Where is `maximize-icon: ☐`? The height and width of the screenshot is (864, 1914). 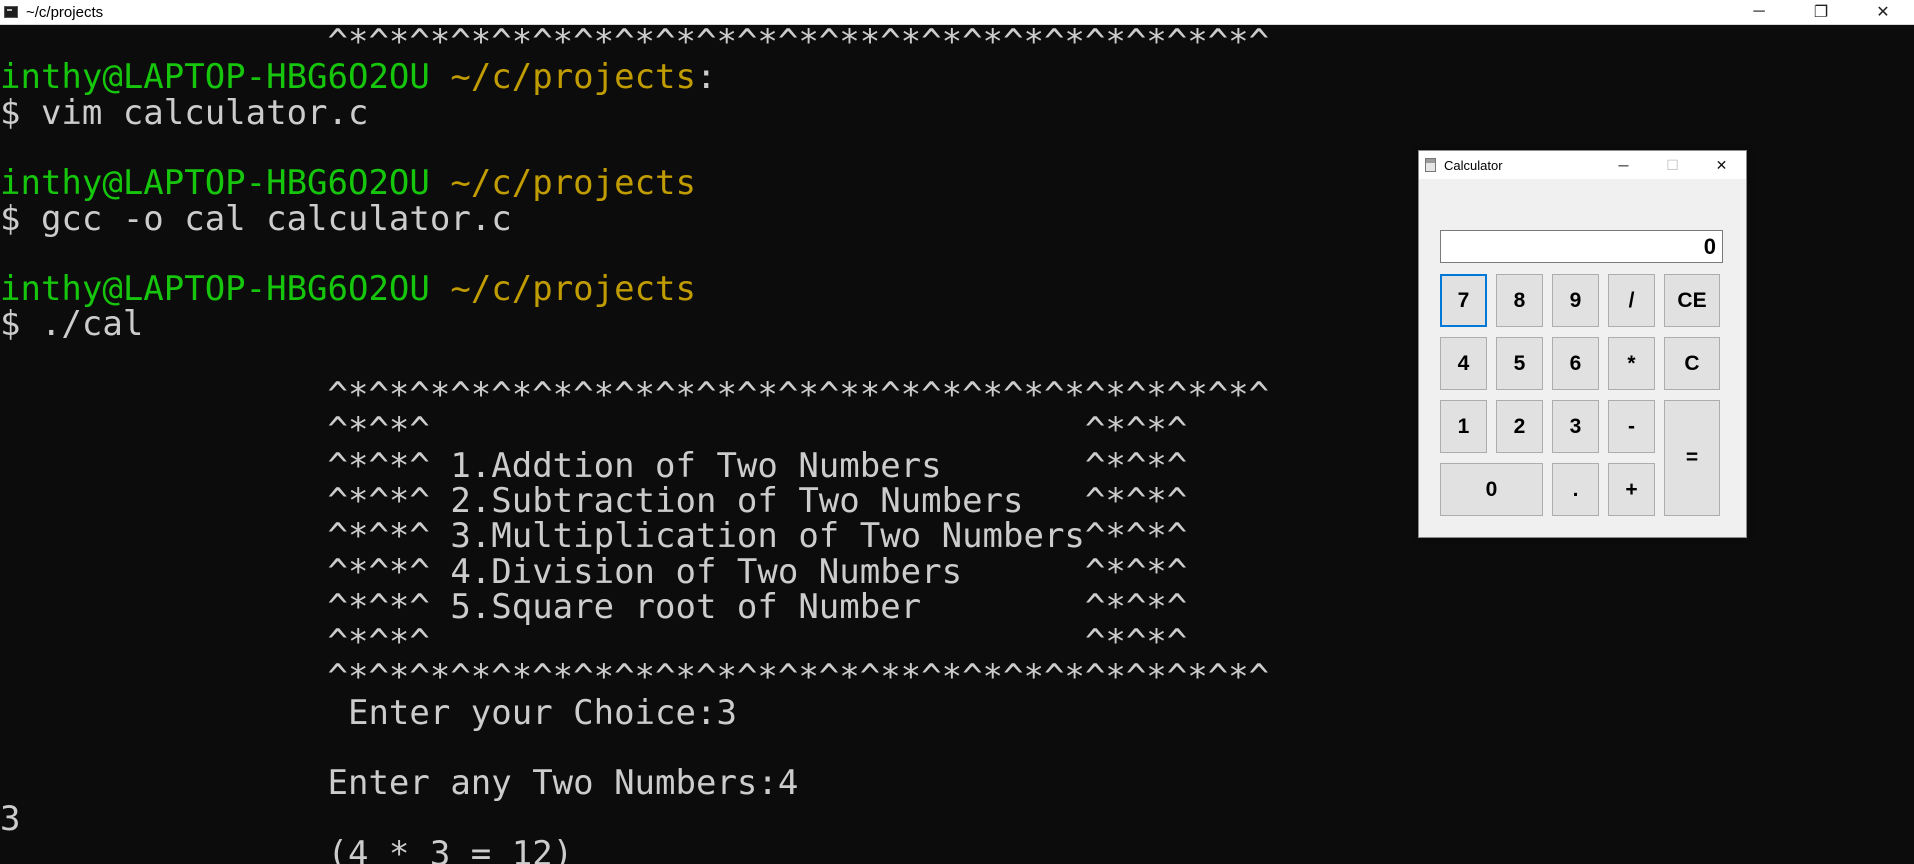
maximize-icon: ☐ is located at coordinates (1672, 164).